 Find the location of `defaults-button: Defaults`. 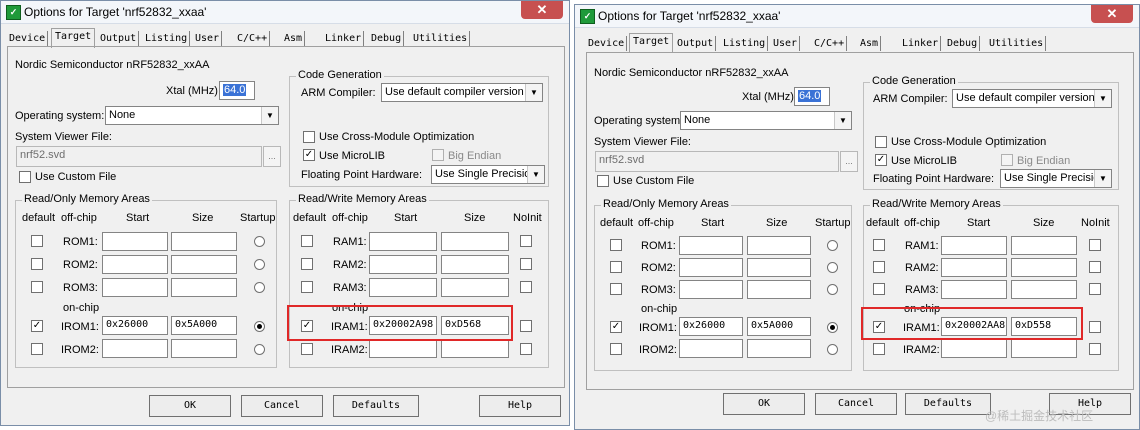

defaults-button: Defaults is located at coordinates (376, 406).